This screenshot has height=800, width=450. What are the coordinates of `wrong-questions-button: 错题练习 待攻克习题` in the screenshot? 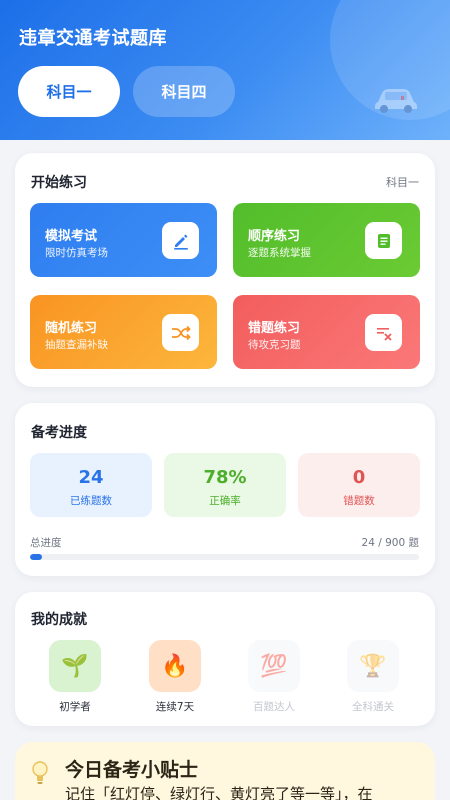 It's located at (326, 332).